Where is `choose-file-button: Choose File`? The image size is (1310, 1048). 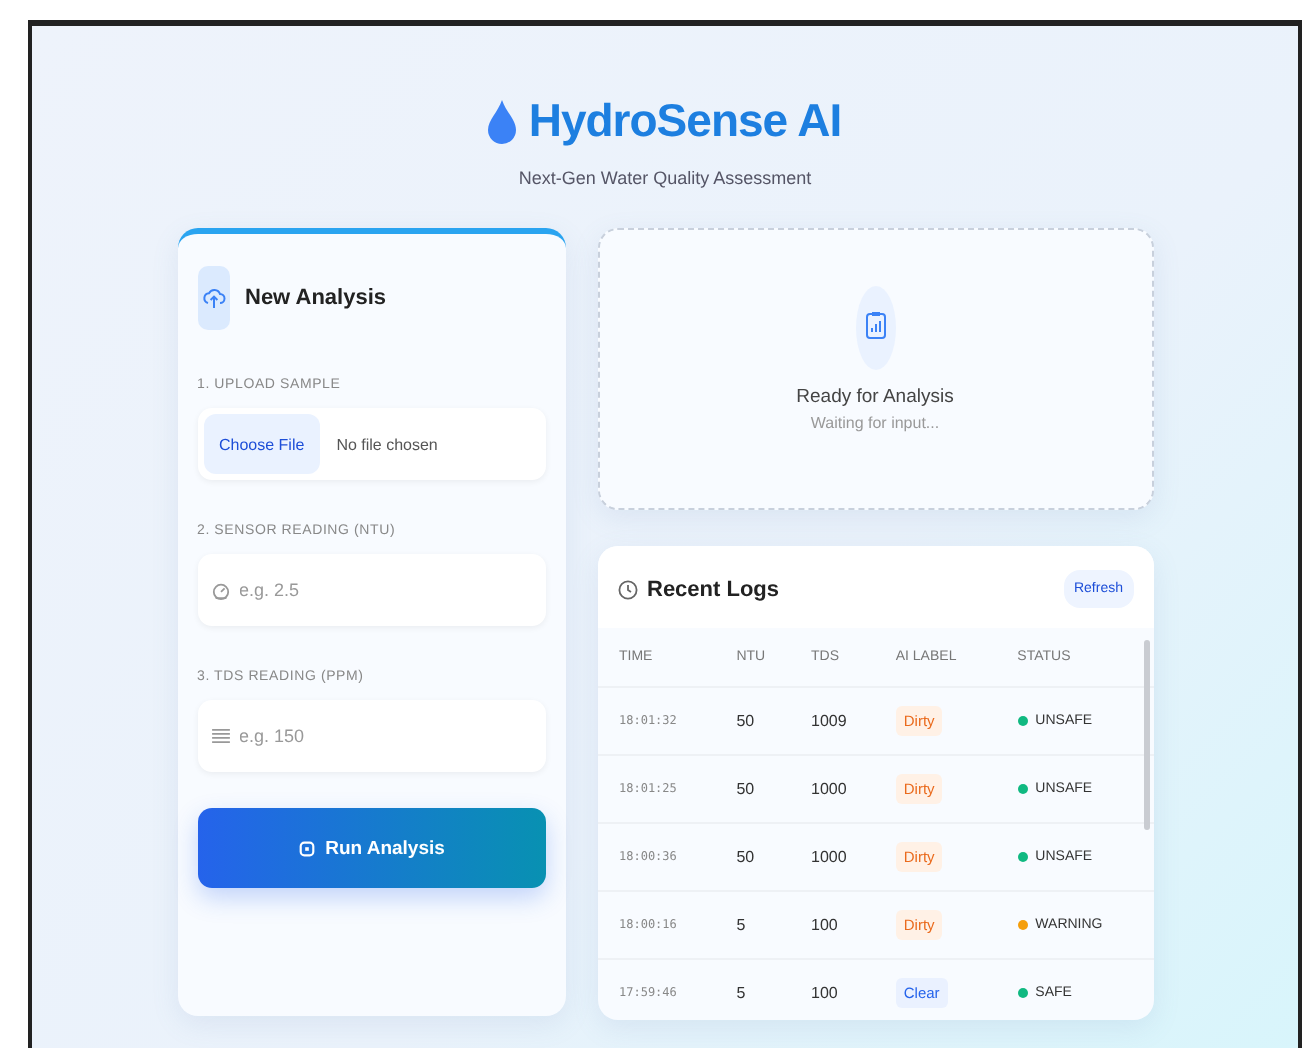 choose-file-button: Choose File is located at coordinates (262, 444).